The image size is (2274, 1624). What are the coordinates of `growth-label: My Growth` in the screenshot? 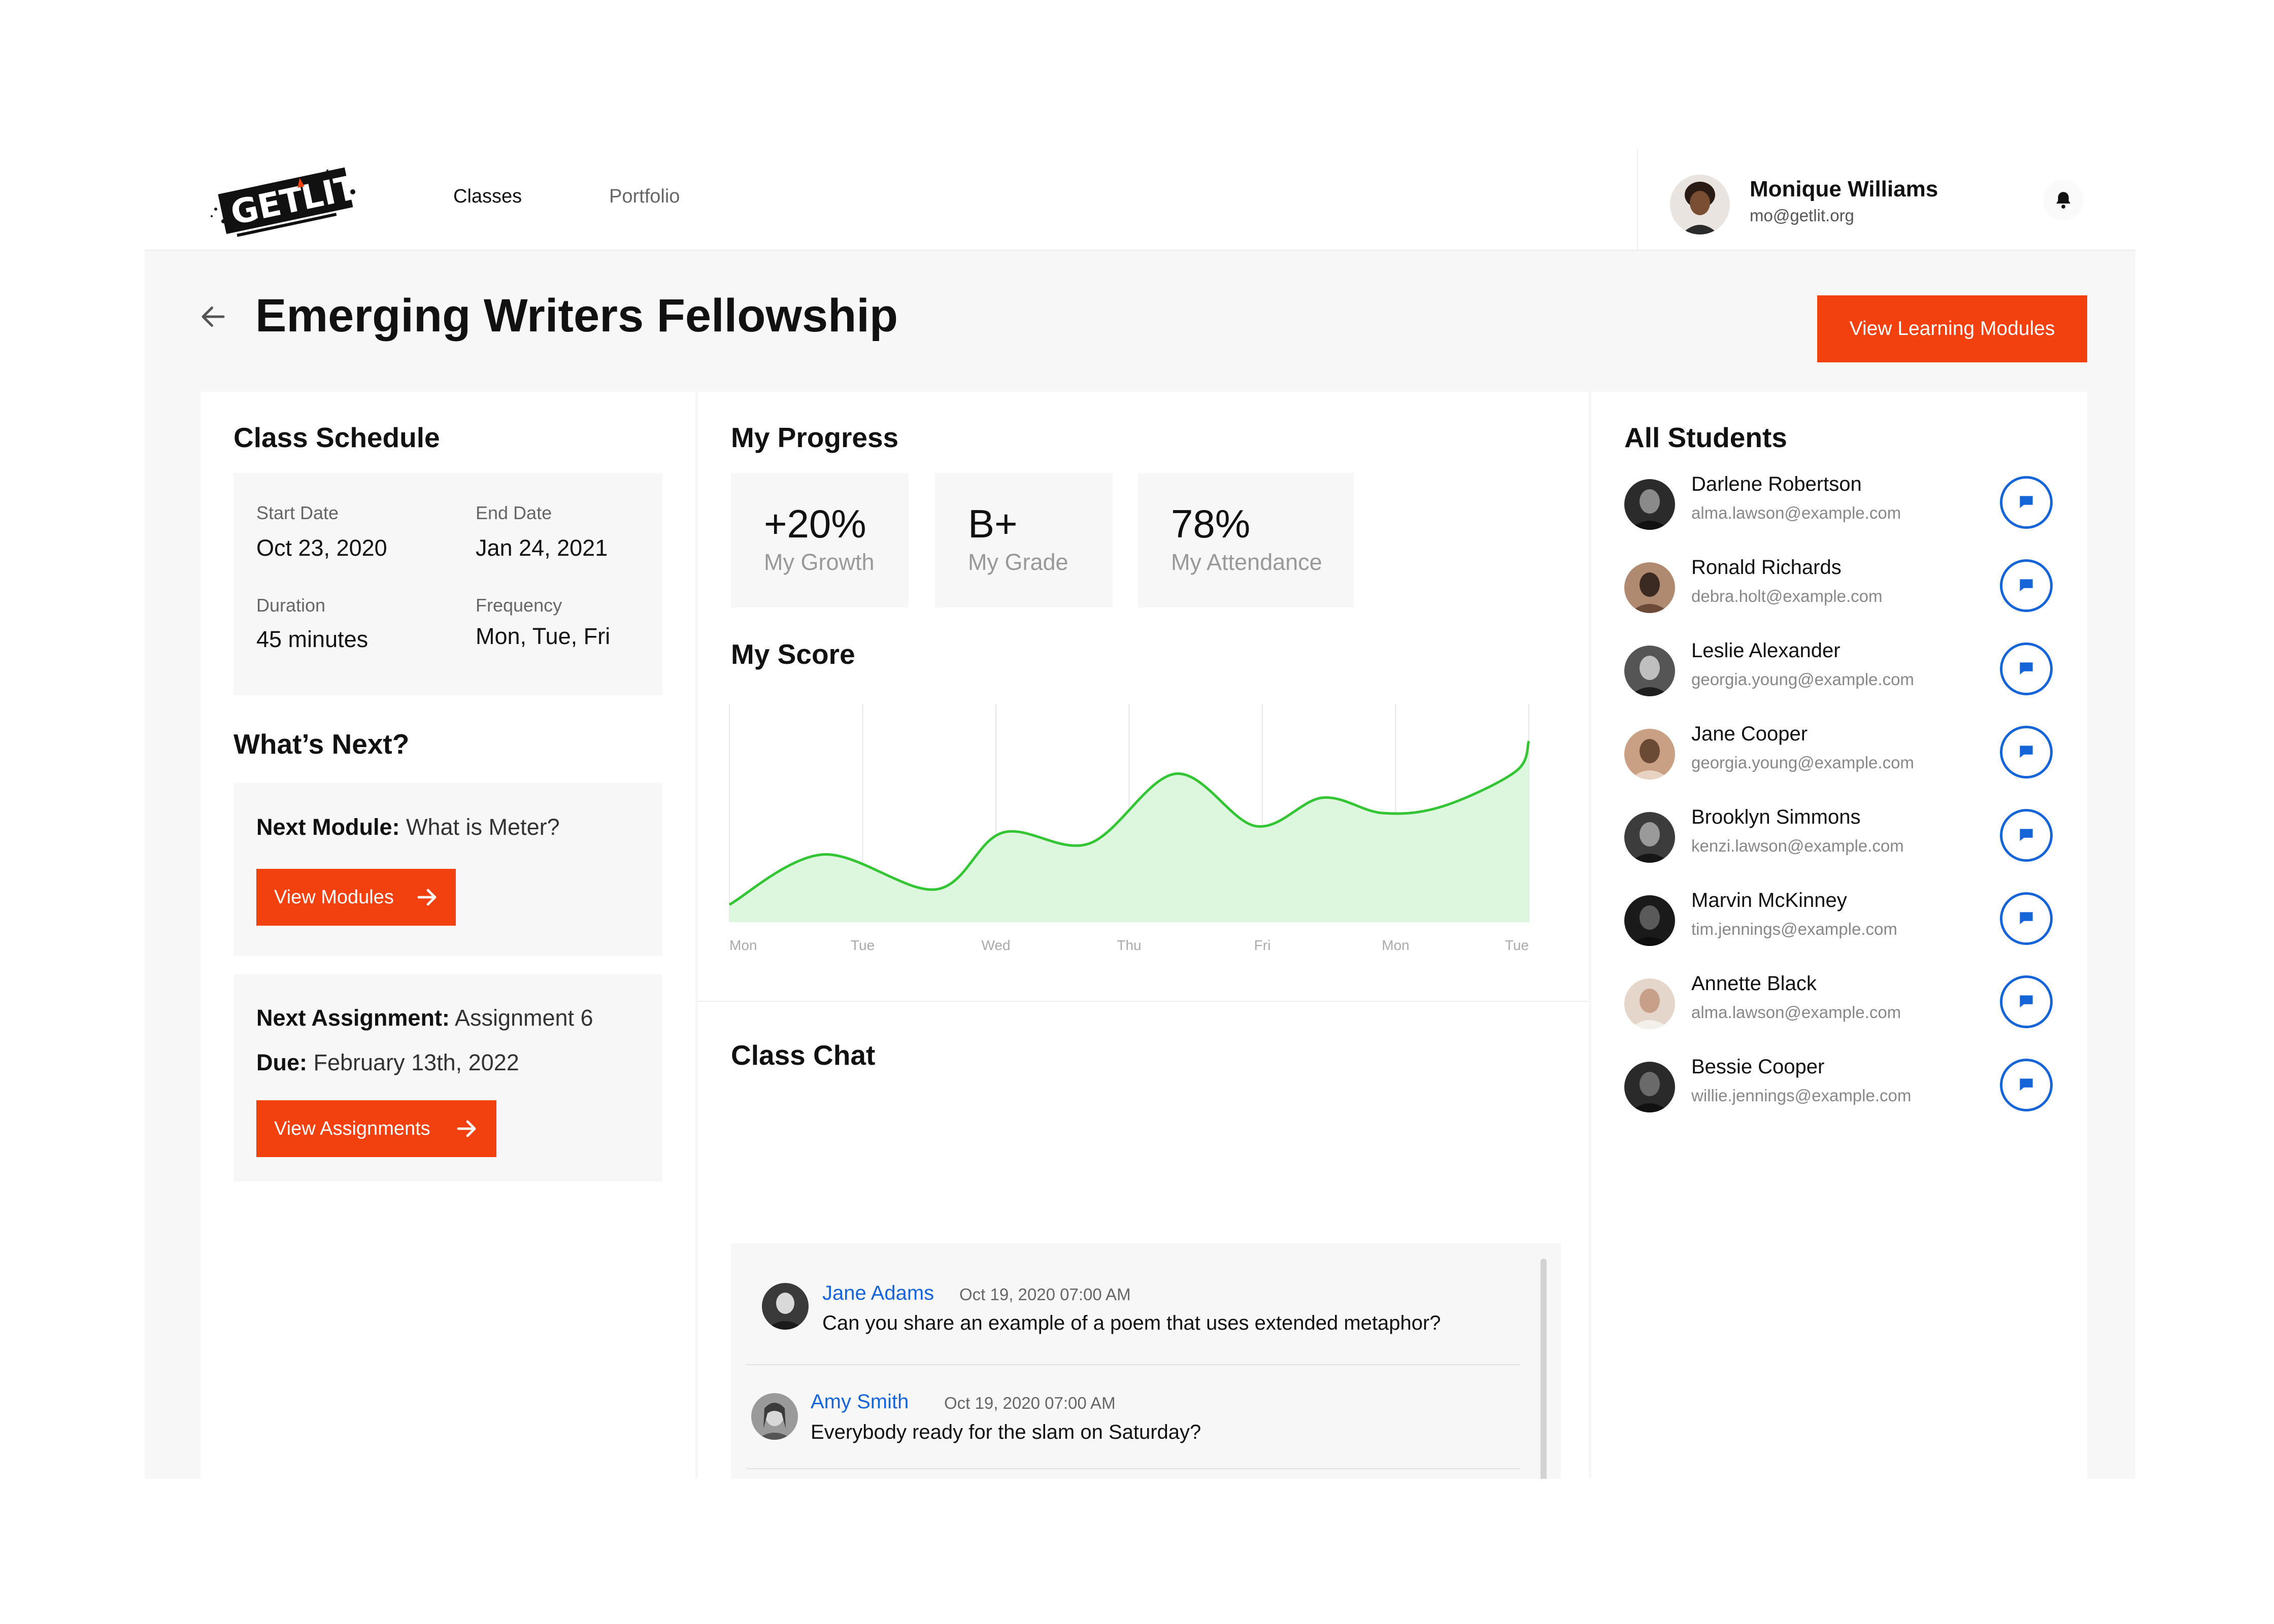 It's located at (819, 562).